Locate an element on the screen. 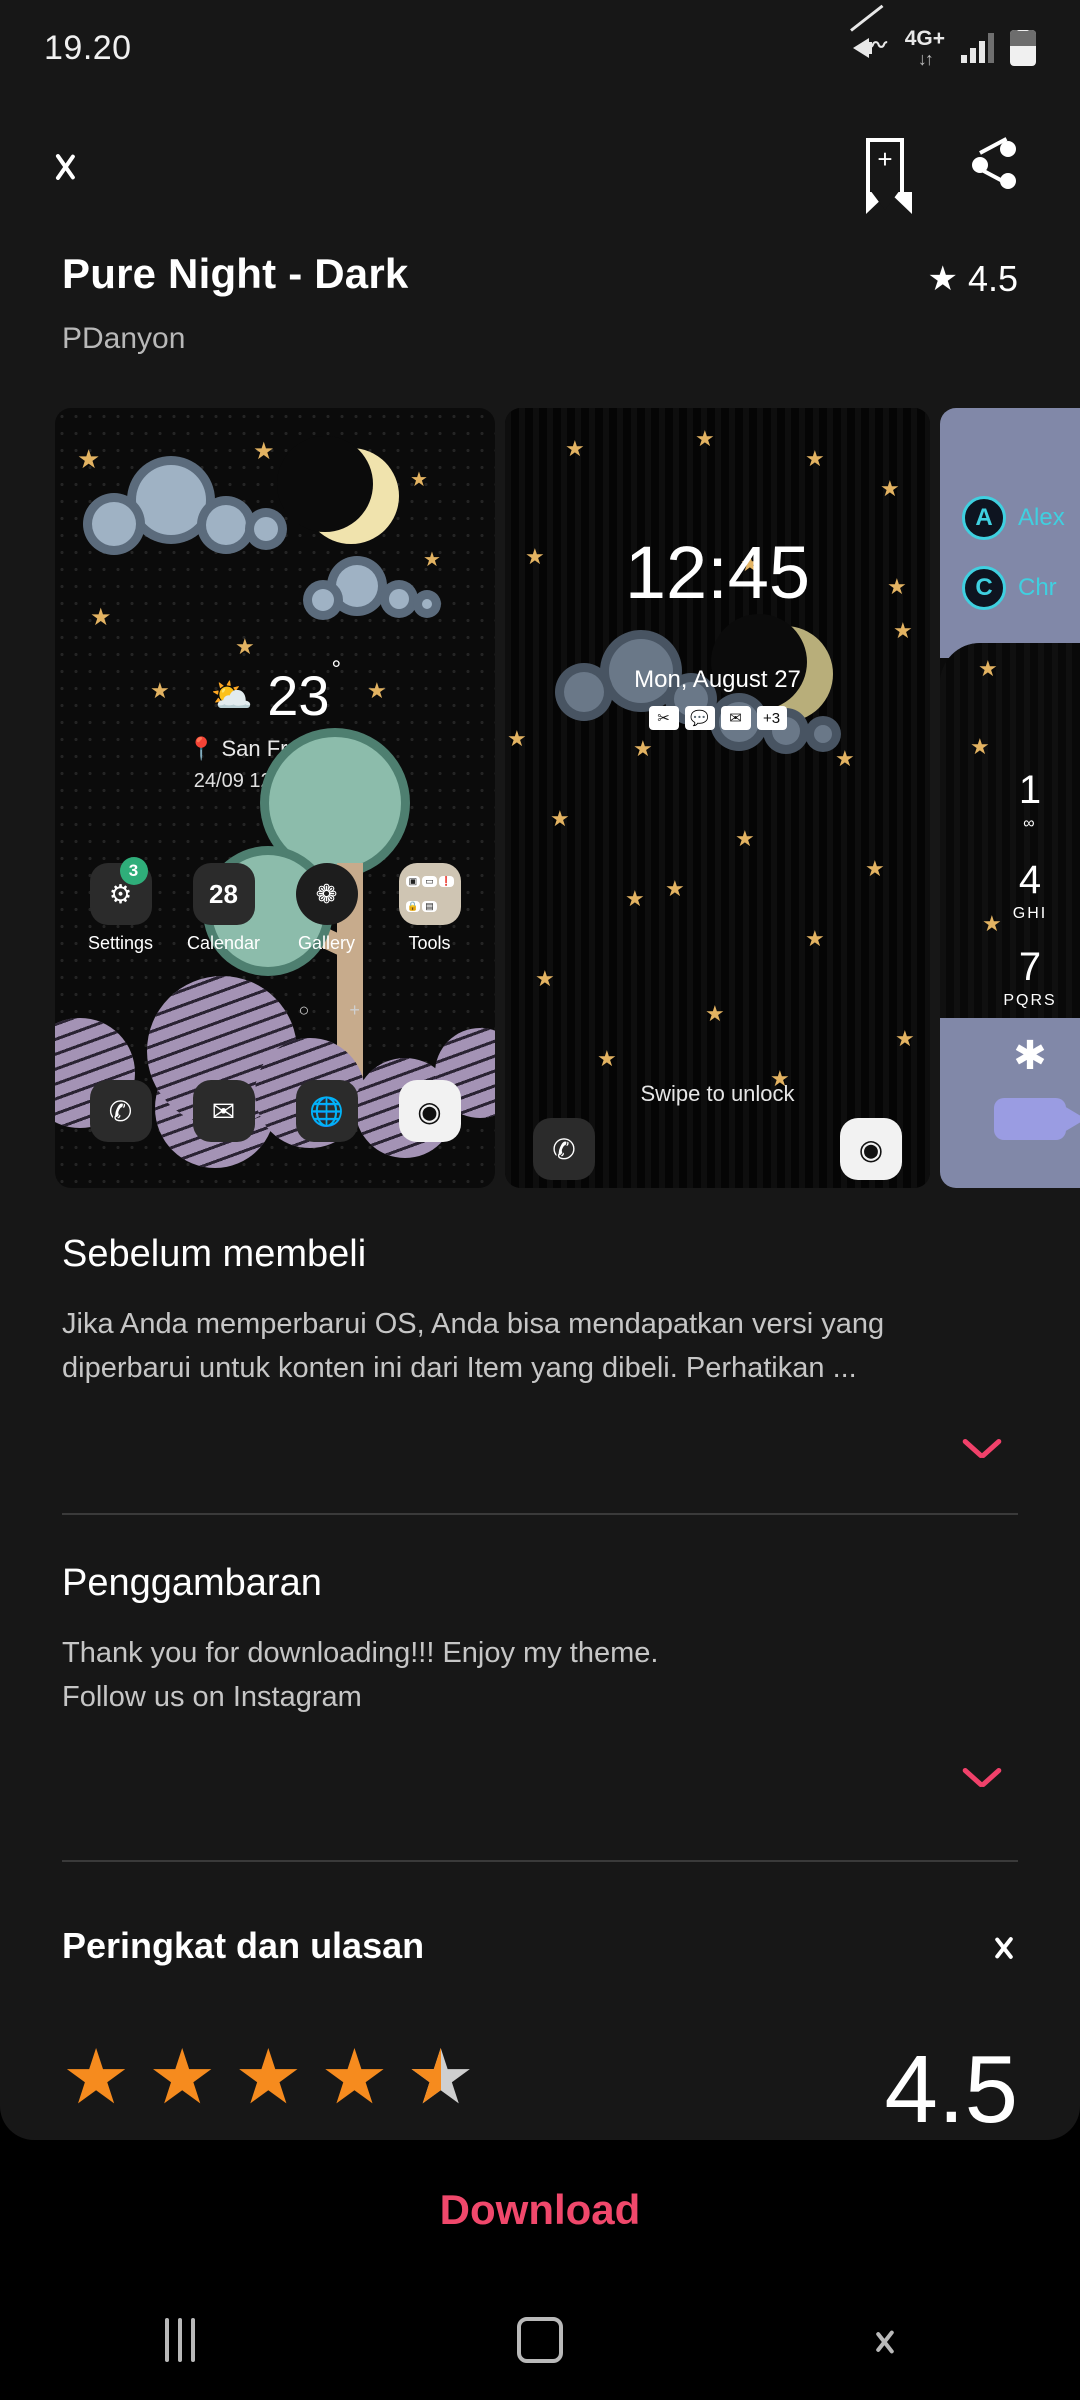 Image resolution: width=1080 pixels, height=2400 pixels. app-gallery: ❁ Gallery is located at coordinates (327, 908).